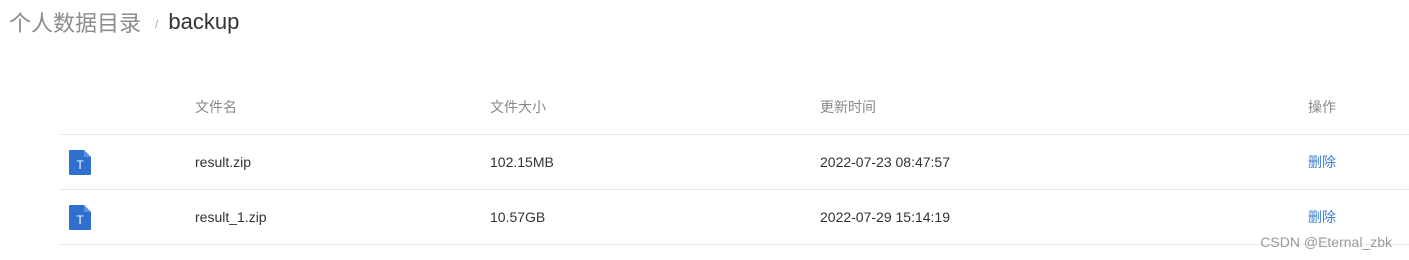 This screenshot has height=260, width=1409. What do you see at coordinates (231, 217) in the screenshot?
I see `file-name: result_1.zip` at bounding box center [231, 217].